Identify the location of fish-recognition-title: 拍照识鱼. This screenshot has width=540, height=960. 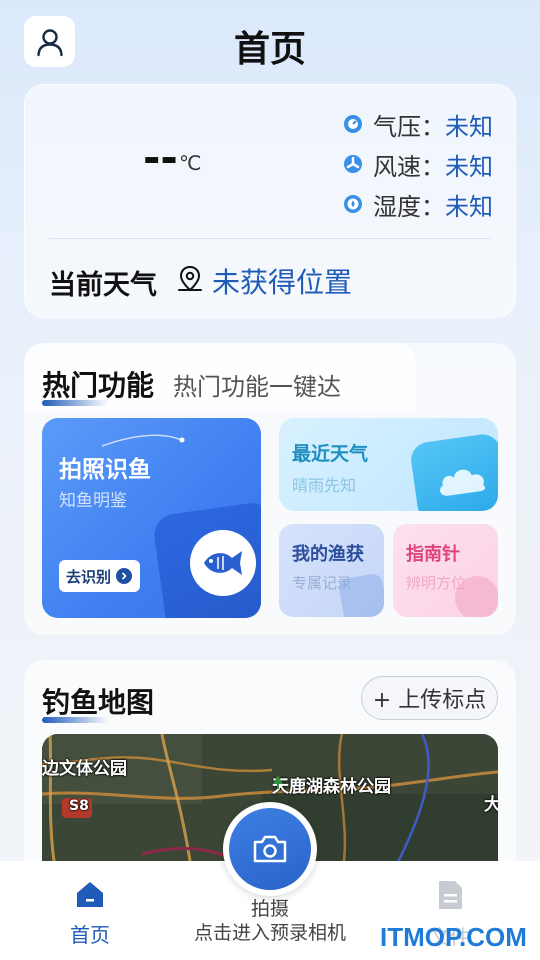
(105, 470).